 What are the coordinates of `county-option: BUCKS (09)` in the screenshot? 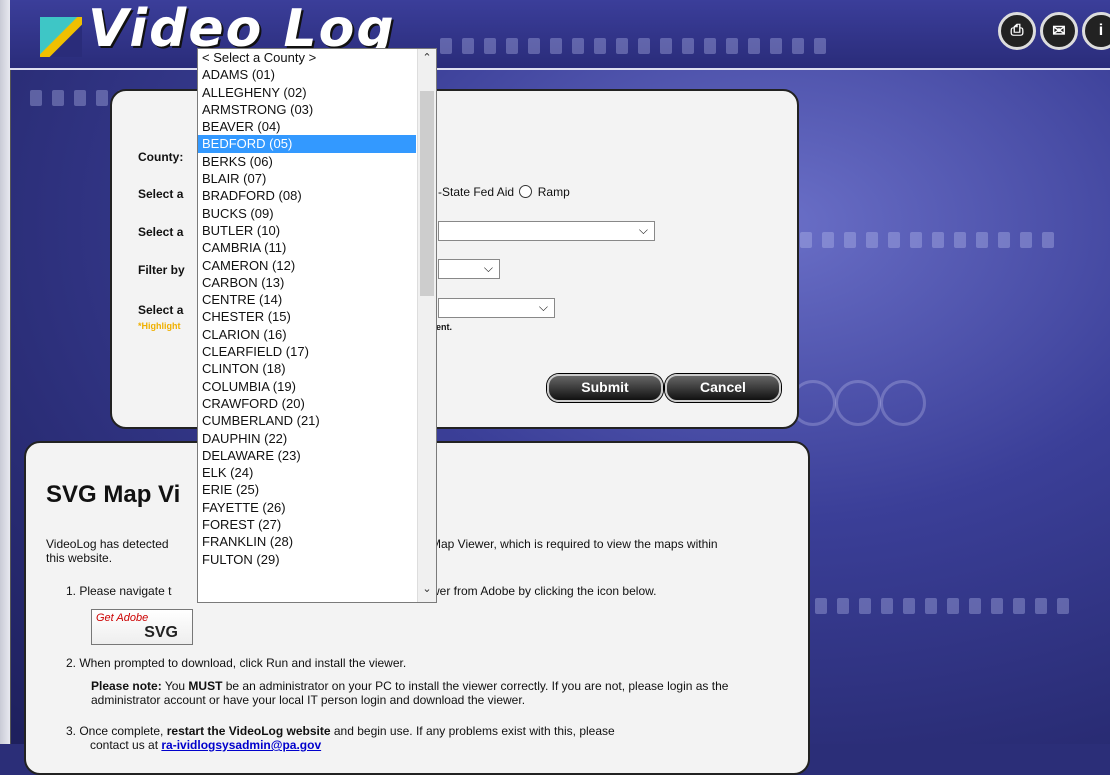 It's located at (307, 213).